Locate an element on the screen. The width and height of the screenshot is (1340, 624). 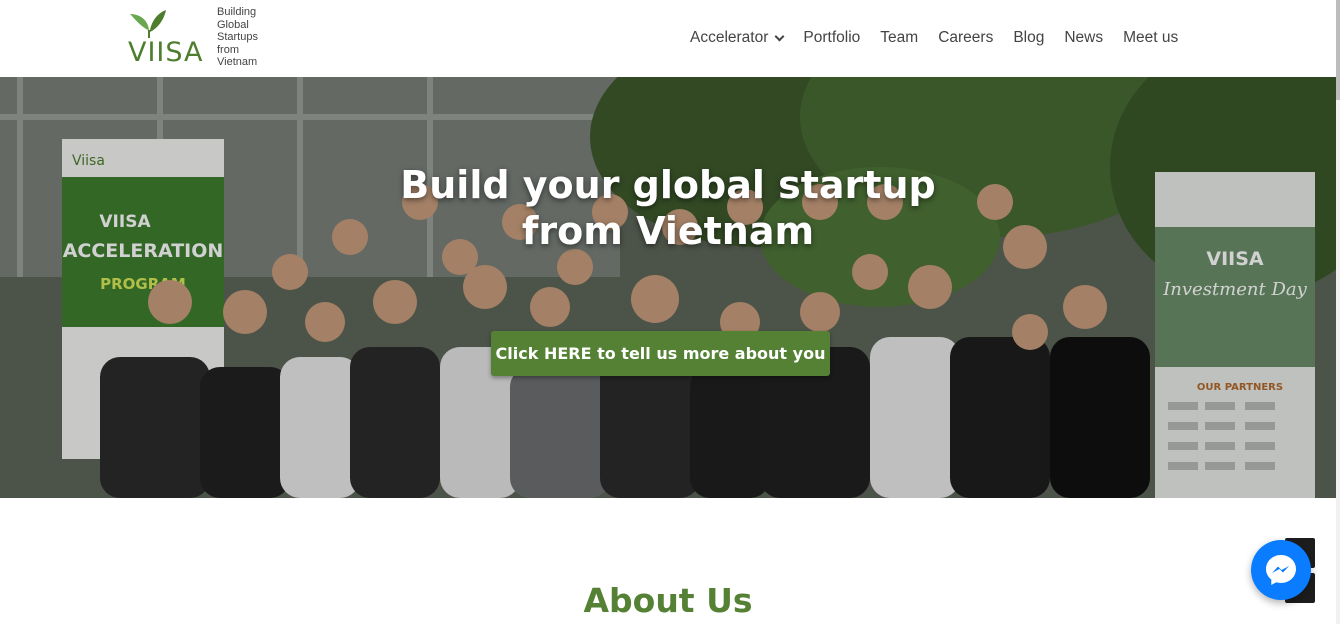
chevron-down-icon is located at coordinates (779, 36).